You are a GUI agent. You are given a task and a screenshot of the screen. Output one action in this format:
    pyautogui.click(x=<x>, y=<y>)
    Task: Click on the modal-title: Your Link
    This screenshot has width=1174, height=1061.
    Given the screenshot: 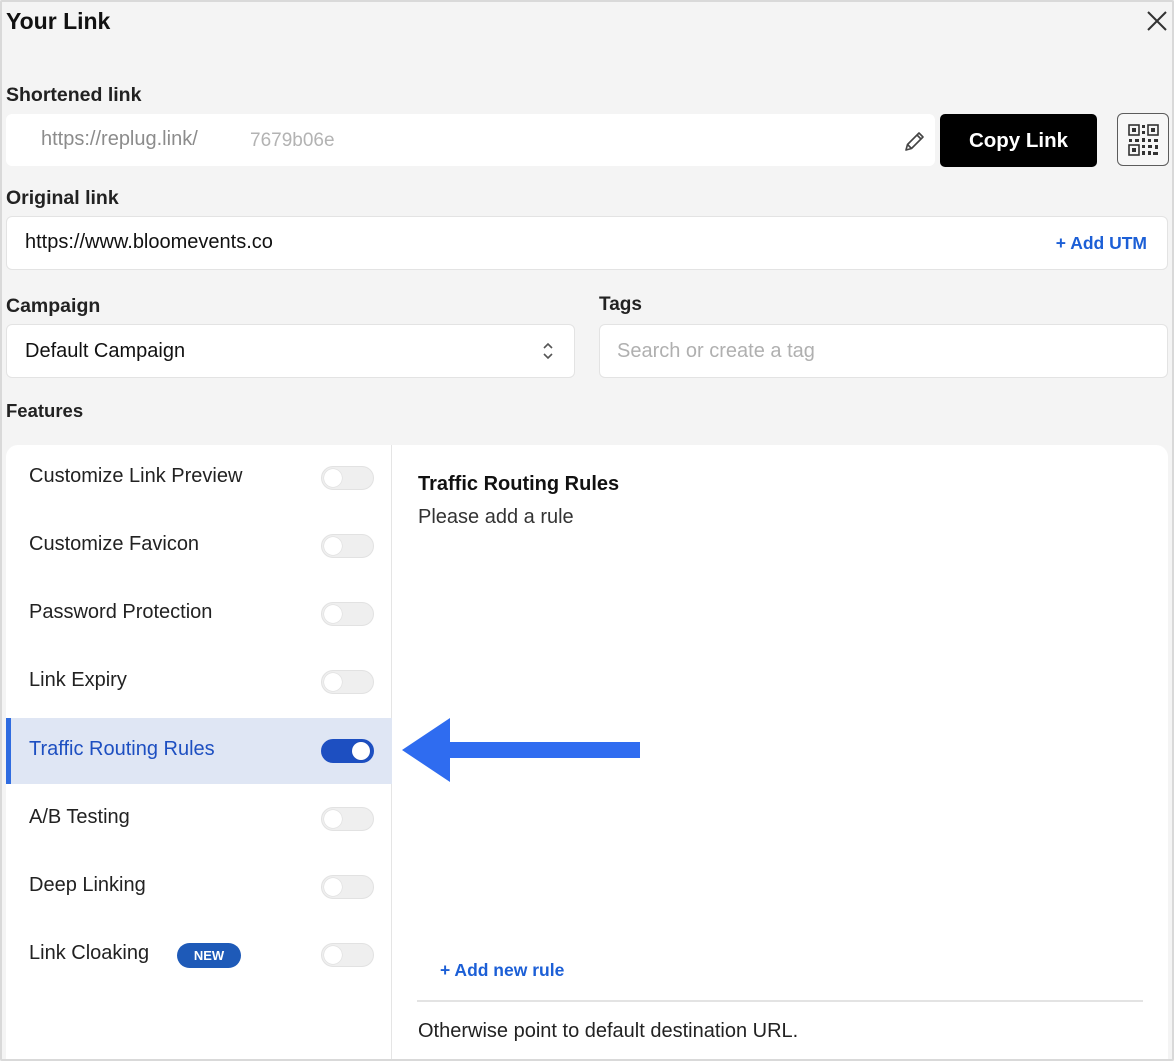 What is the action you would take?
    pyautogui.click(x=58, y=21)
    